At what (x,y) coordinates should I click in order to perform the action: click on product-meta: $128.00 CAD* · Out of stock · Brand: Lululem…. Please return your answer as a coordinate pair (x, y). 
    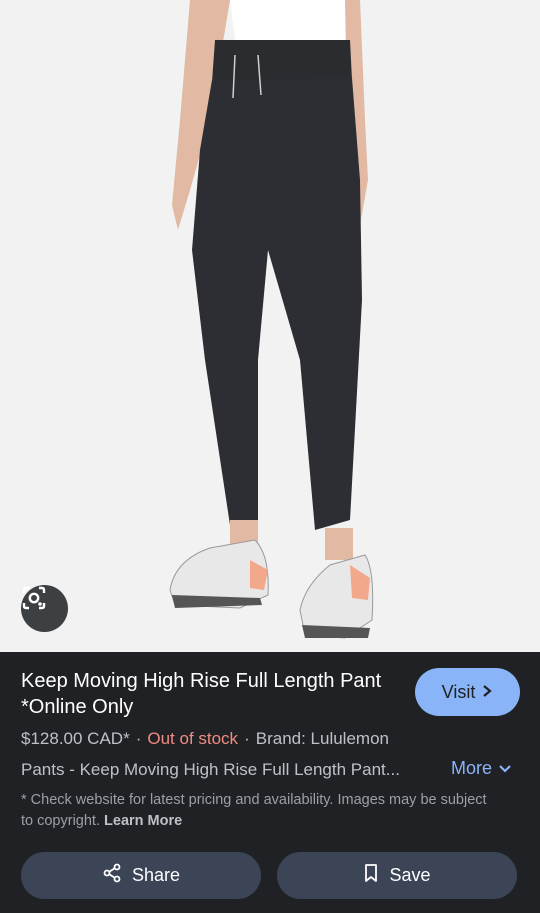
    Looking at the image, I should click on (205, 739).